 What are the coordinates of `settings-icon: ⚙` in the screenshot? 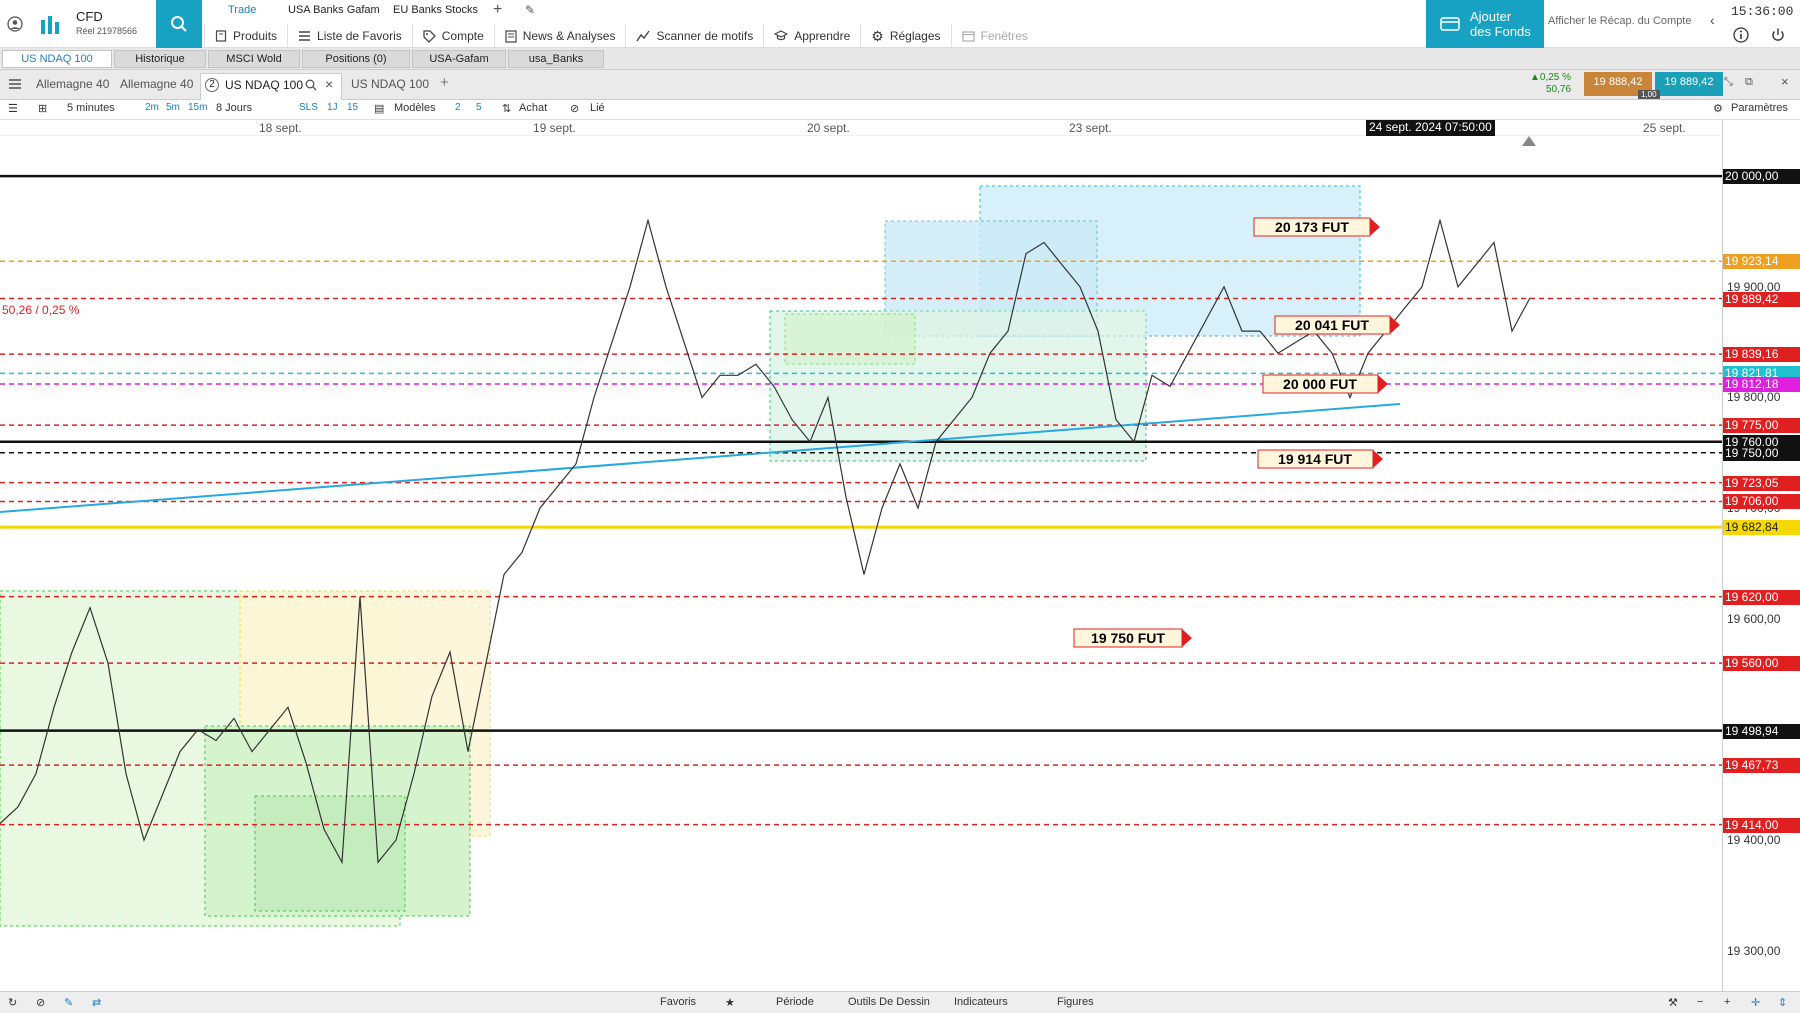 It's located at (1718, 108).